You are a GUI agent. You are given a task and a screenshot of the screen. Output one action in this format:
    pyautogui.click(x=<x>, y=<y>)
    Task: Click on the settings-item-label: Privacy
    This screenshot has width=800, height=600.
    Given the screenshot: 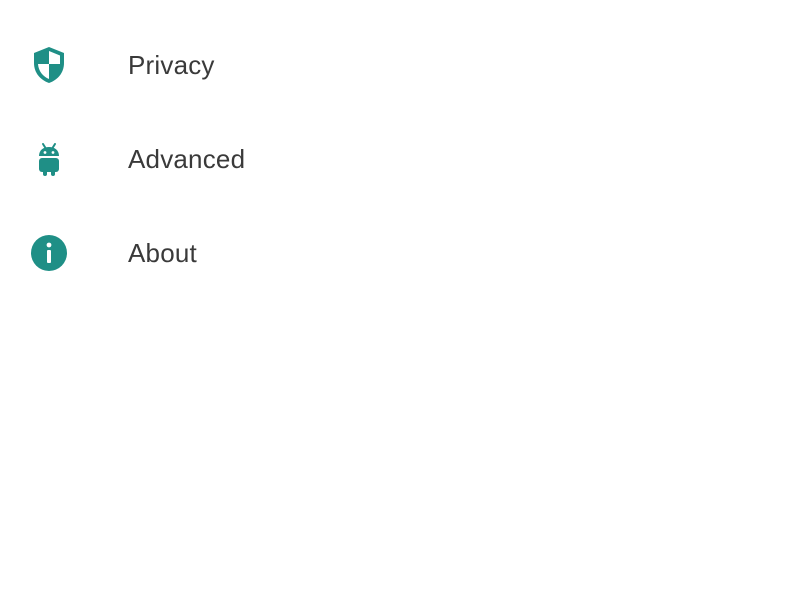 What is the action you would take?
    pyautogui.click(x=171, y=64)
    